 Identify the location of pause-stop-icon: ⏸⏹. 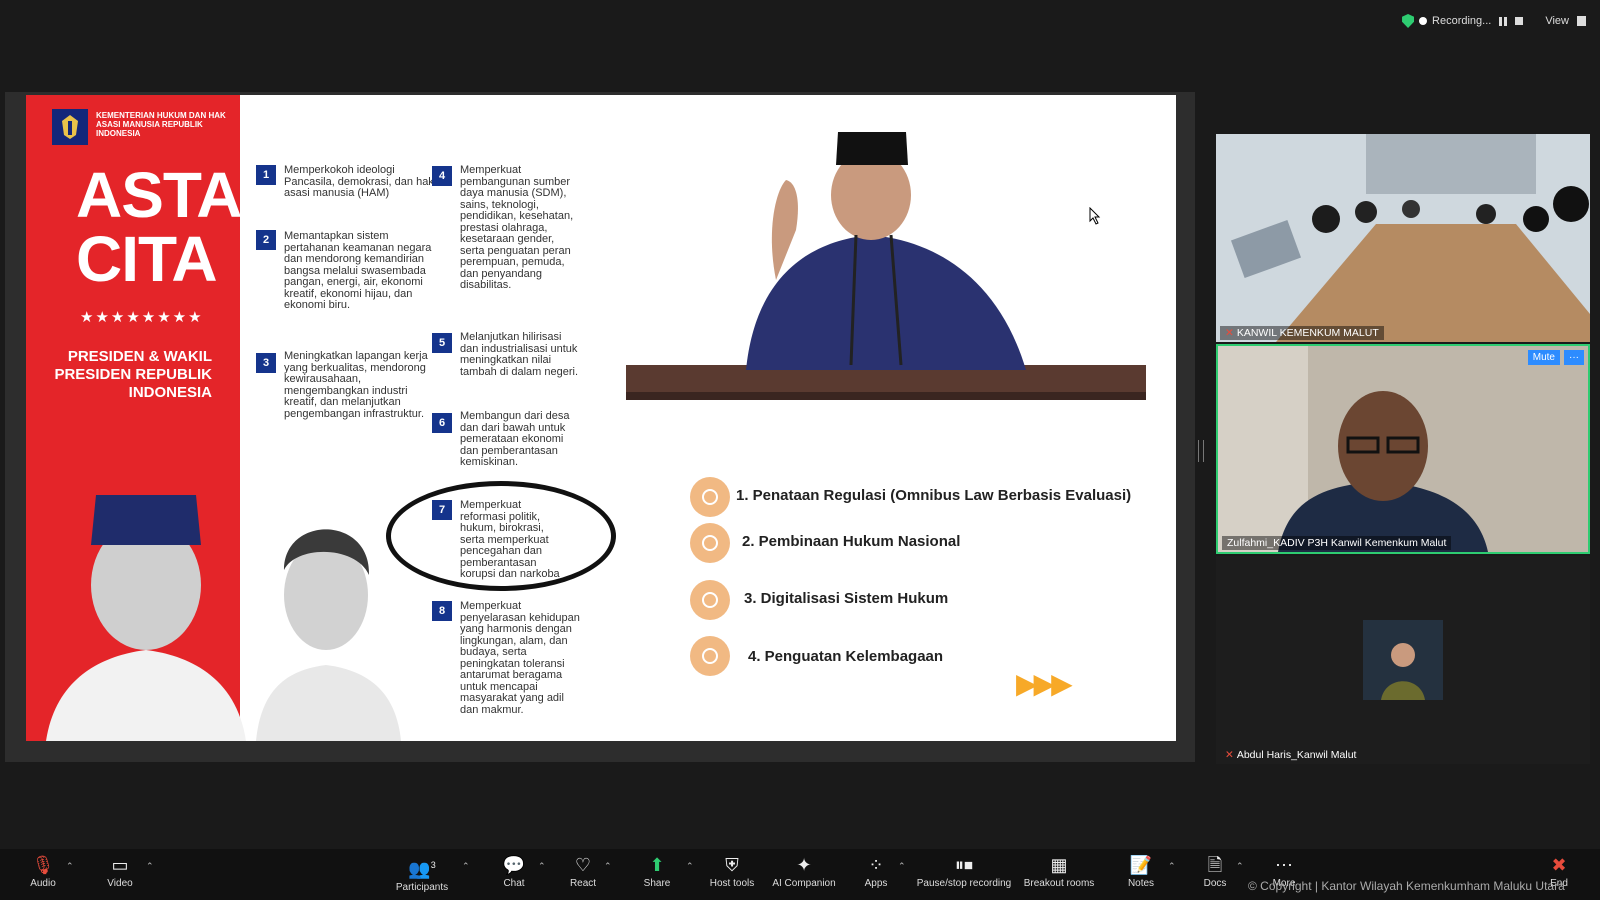
(964, 865).